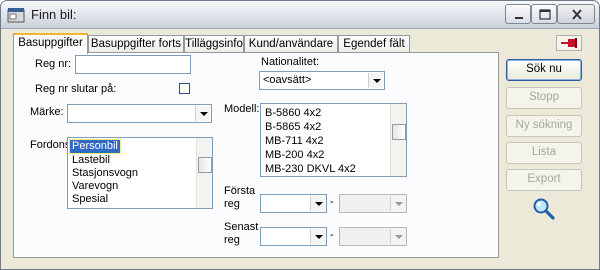 The height and width of the screenshot is (270, 600). What do you see at coordinates (544, 70) in the screenshot?
I see `sok-nu-button: Sök nu` at bounding box center [544, 70].